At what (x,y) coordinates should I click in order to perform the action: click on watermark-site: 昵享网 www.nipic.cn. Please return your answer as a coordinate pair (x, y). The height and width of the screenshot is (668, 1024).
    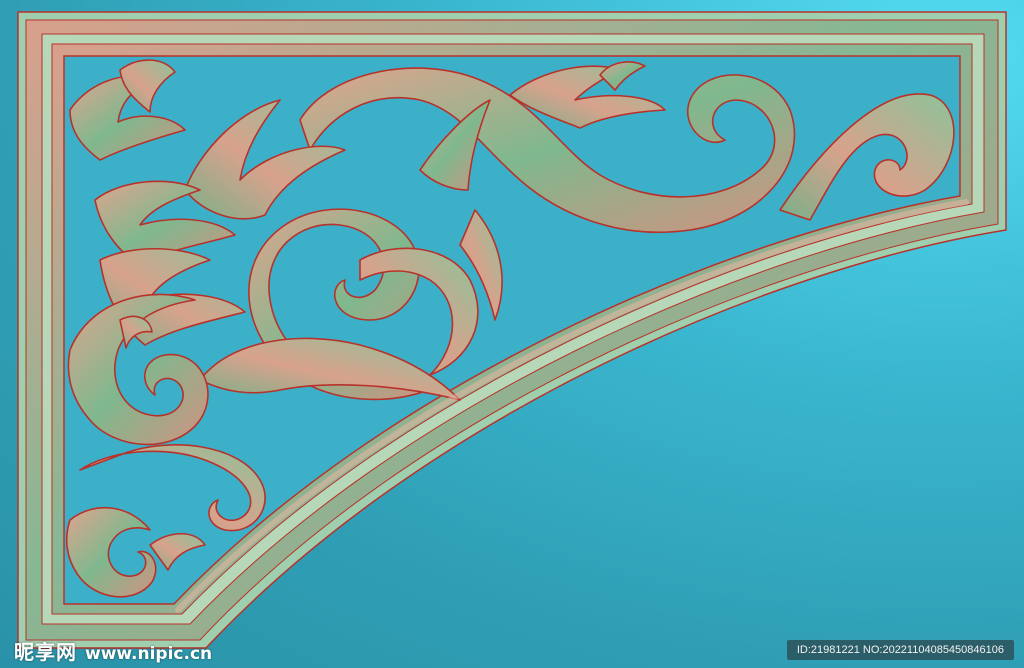
    Looking at the image, I should click on (113, 650).